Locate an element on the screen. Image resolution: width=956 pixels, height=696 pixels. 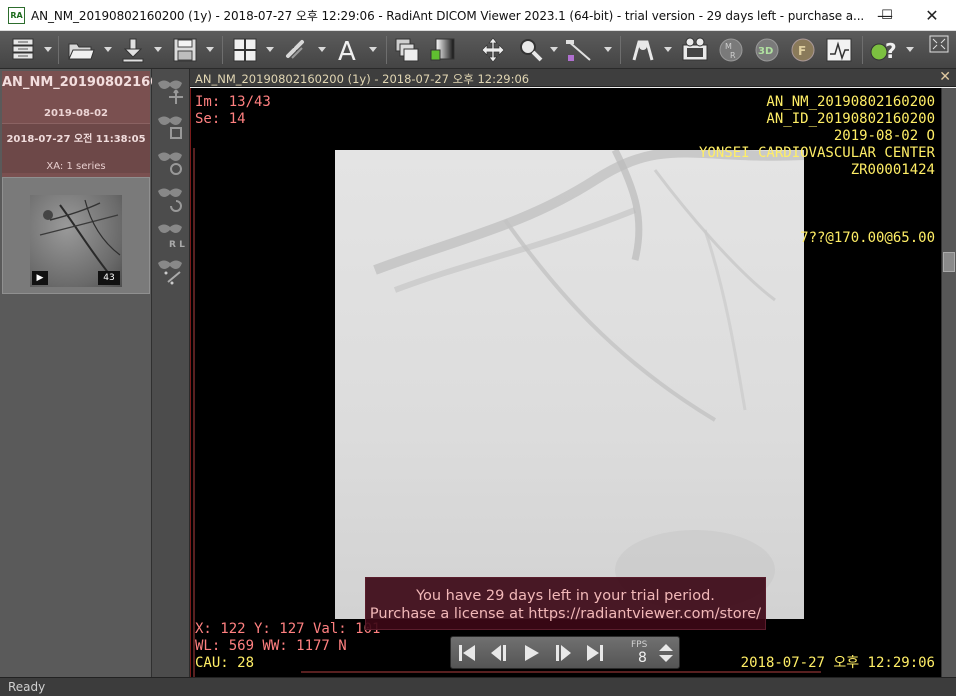
svg-text: M is located at coordinates (728, 46).